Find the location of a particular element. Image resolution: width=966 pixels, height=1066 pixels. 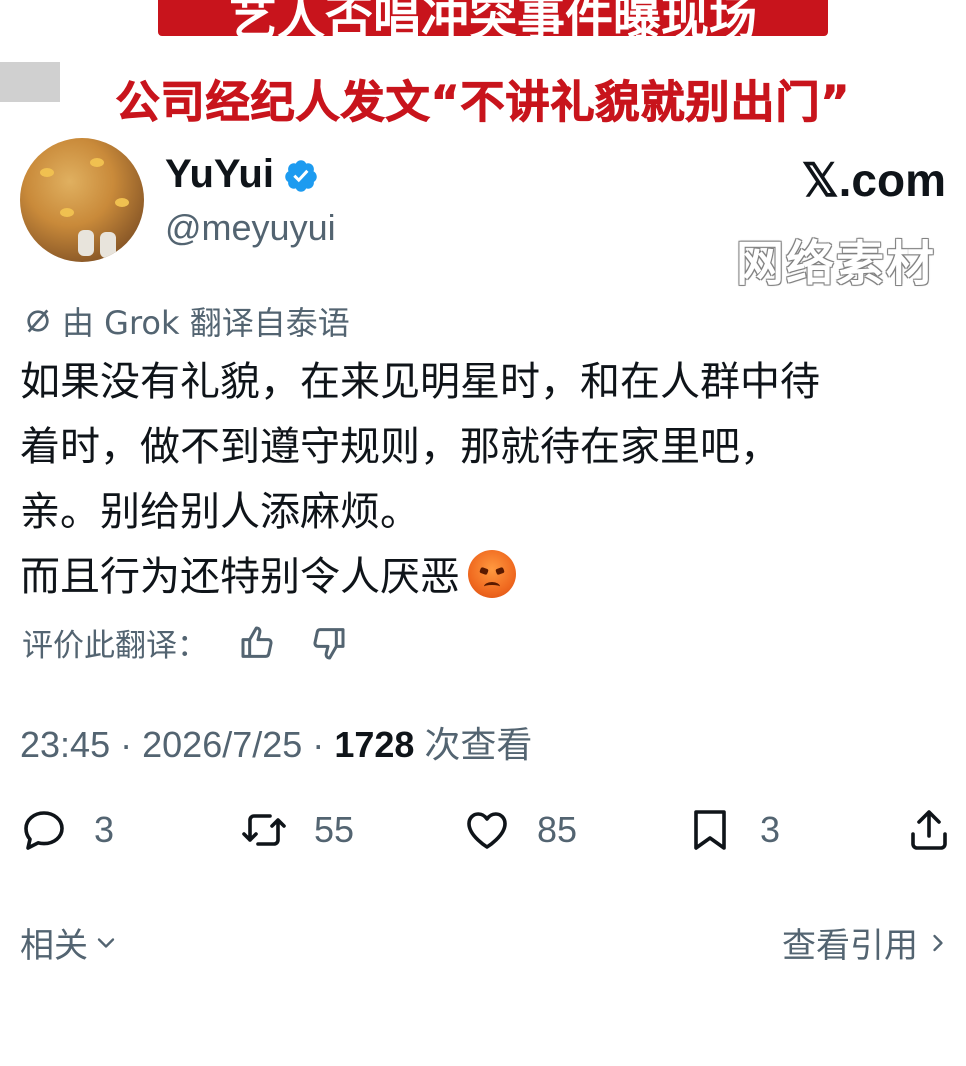

thumbs-down-icon is located at coordinates (328, 643).